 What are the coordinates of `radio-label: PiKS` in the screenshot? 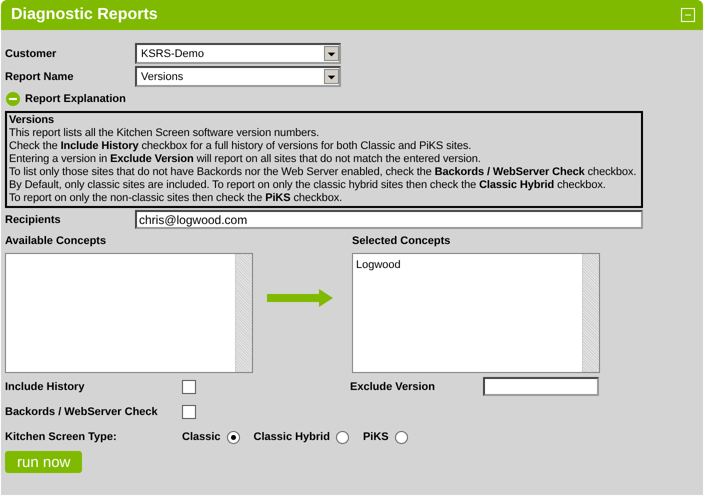 It's located at (375, 437).